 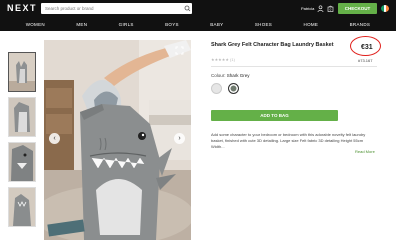 I want to click on product-price: €31, so click(x=367, y=47).